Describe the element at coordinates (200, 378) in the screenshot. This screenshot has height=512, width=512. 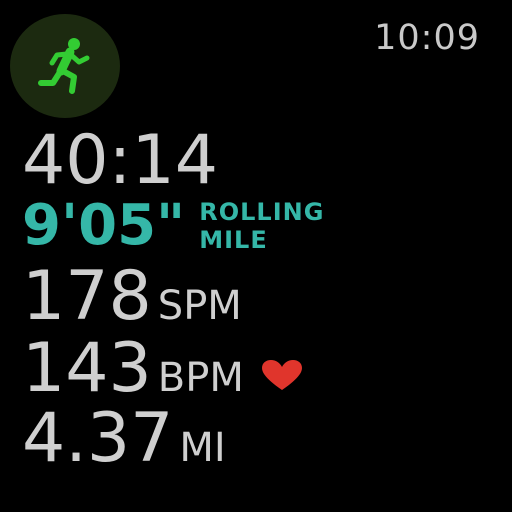
I see `heart-rate-unit: BPM` at that location.